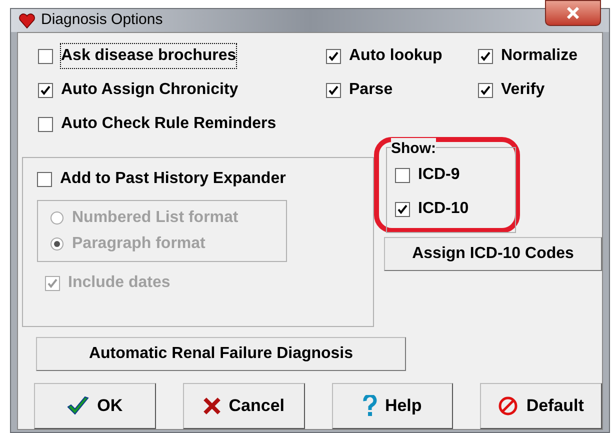  What do you see at coordinates (541, 406) in the screenshot?
I see `dialog-button: Default` at bounding box center [541, 406].